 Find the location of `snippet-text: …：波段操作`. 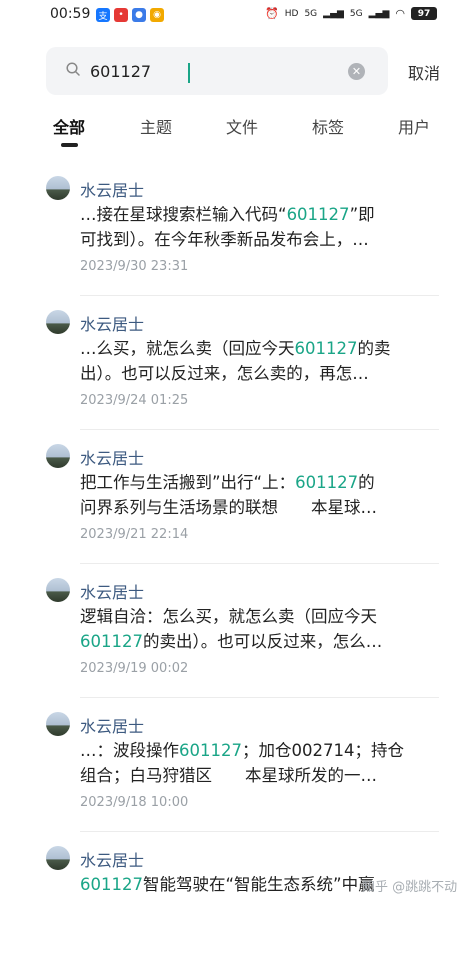

snippet-text: …：波段操作 is located at coordinates (129, 750).